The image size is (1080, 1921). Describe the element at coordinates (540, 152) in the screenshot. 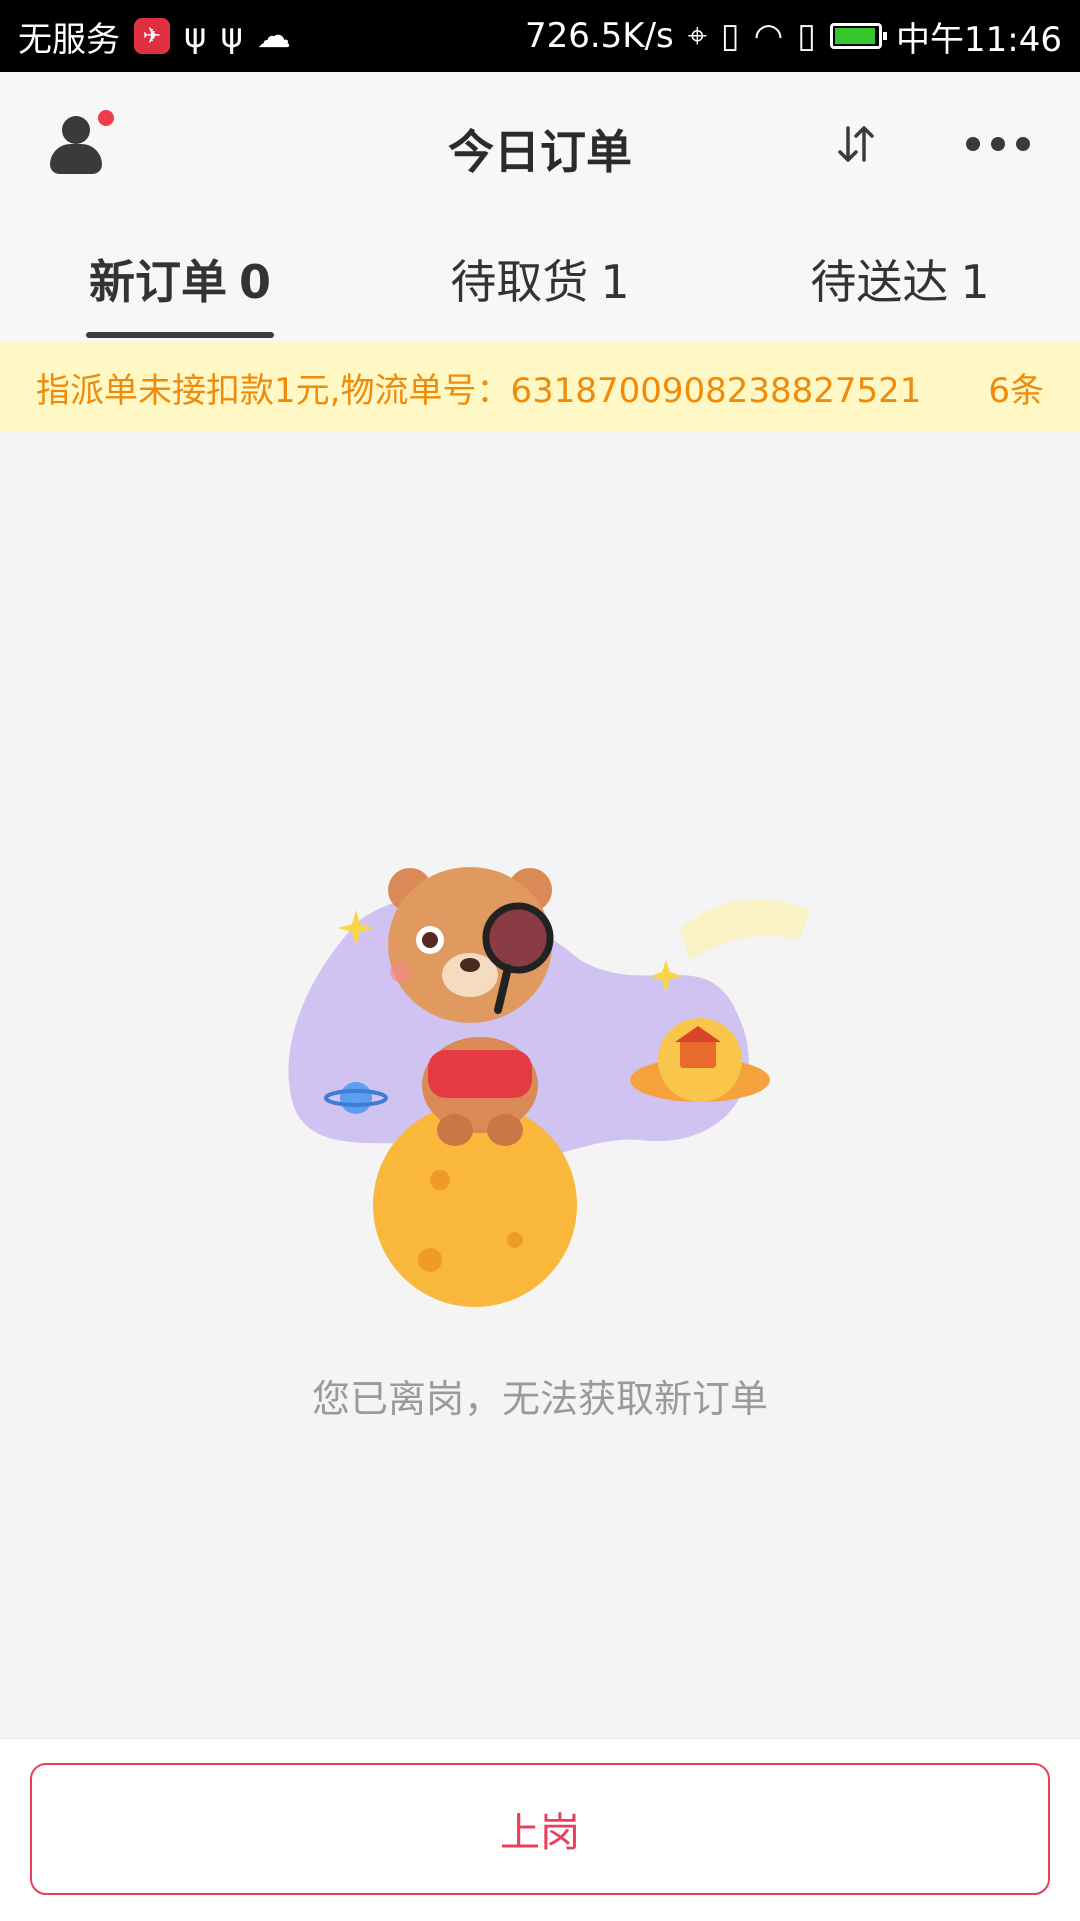

I see `page-title: 今日订单` at that location.